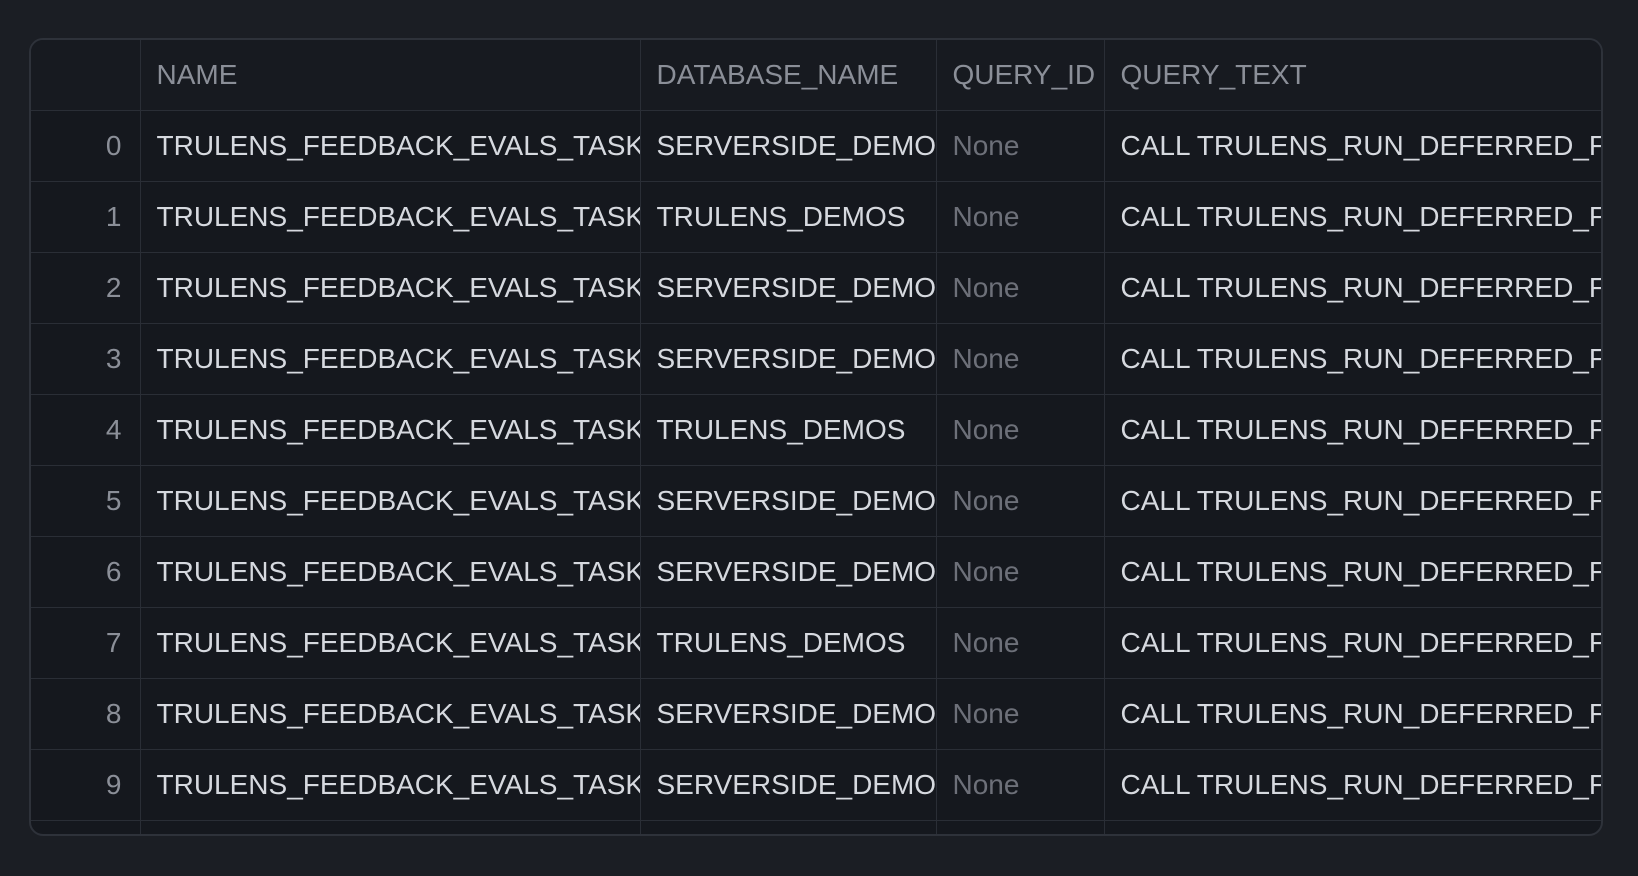 The image size is (1638, 876). Describe the element at coordinates (86, 572) in the screenshot. I see `row-index-cell: 6` at that location.